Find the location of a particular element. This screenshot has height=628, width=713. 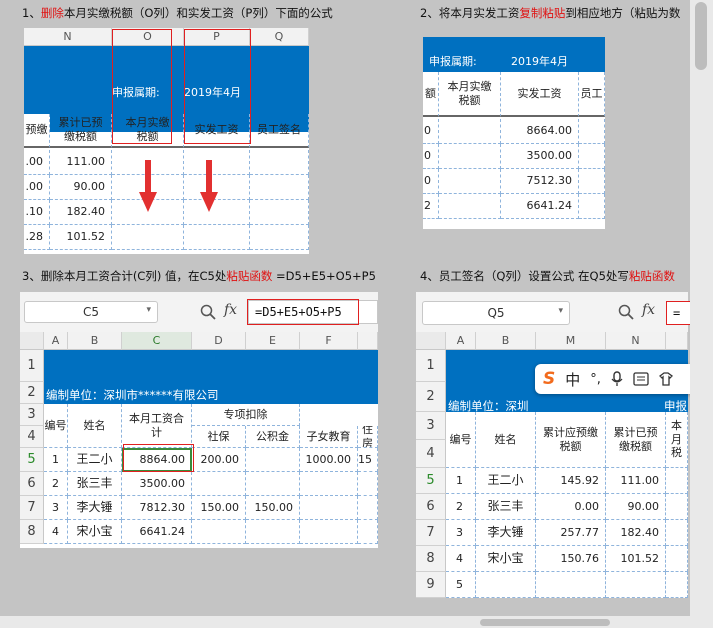

col-header-O is located at coordinates (677, 341).